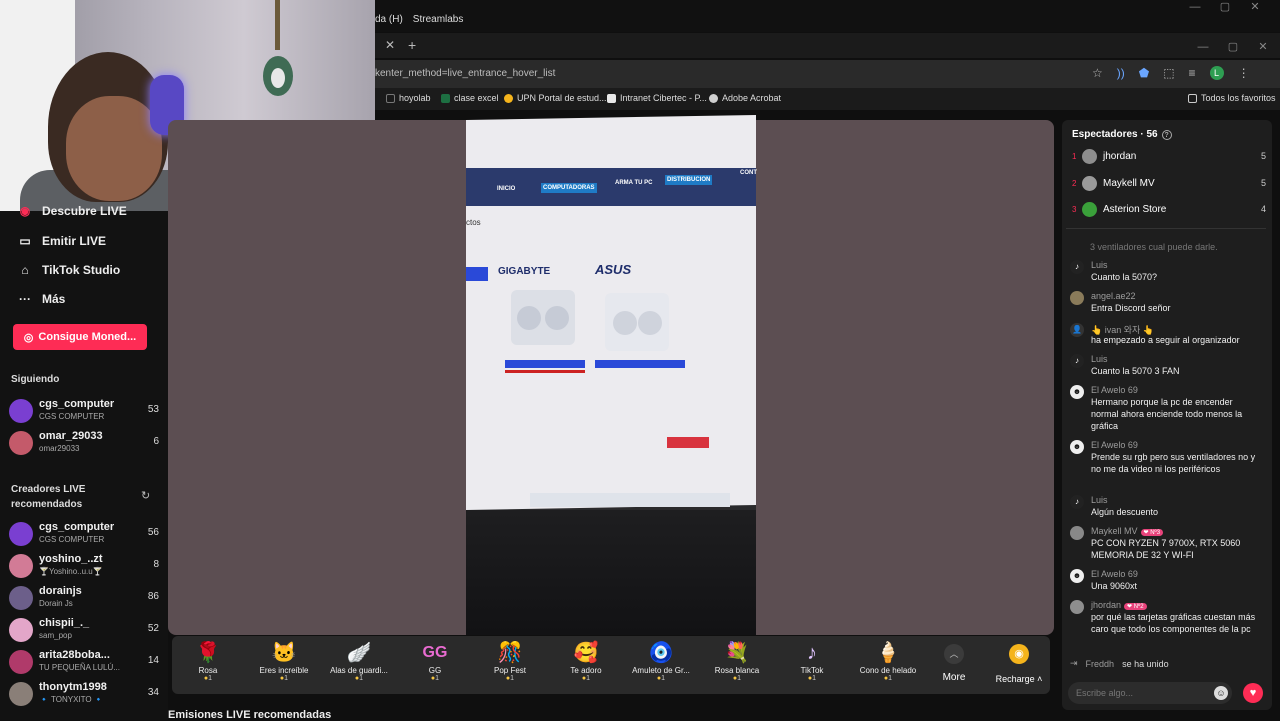 This screenshot has width=1280, height=721. What do you see at coordinates (586, 661) in the screenshot?
I see `gift-item-te-adoro: 🥰 Te adoro ●1` at bounding box center [586, 661].